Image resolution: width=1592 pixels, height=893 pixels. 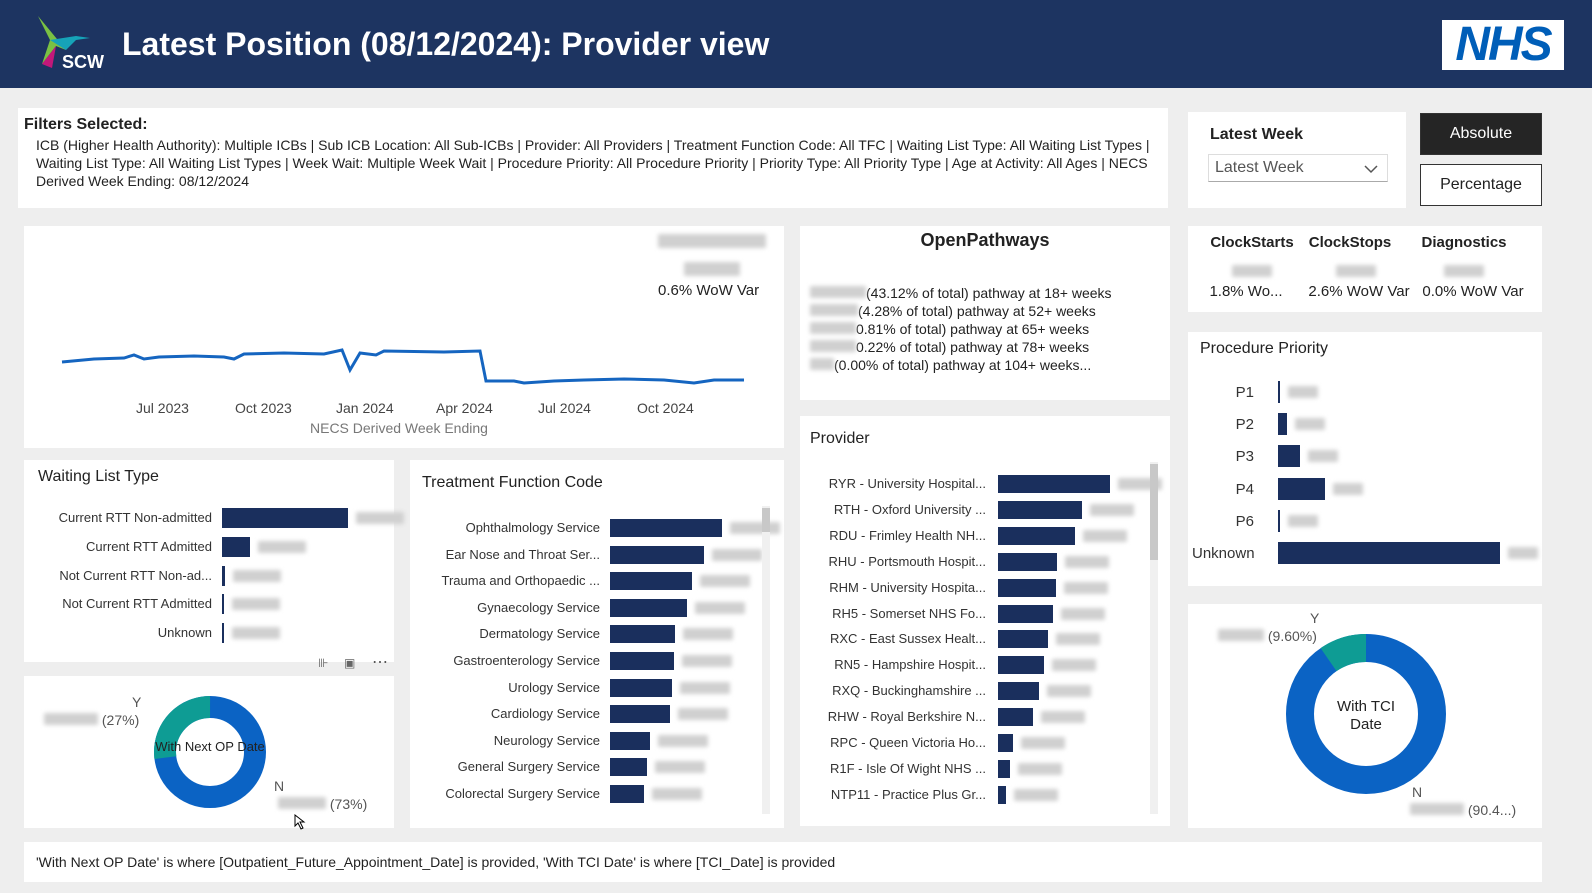 I want to click on next-op-y-label: Y, so click(x=137, y=702).